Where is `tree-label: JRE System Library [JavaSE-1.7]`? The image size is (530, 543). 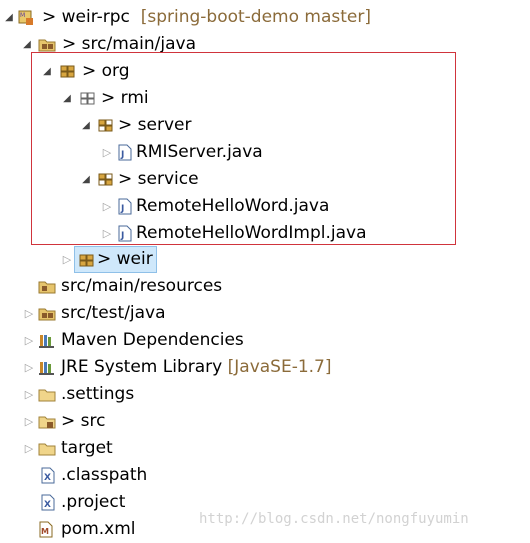
tree-label: JRE System Library [JavaSE-1.7] is located at coordinates (196, 367).